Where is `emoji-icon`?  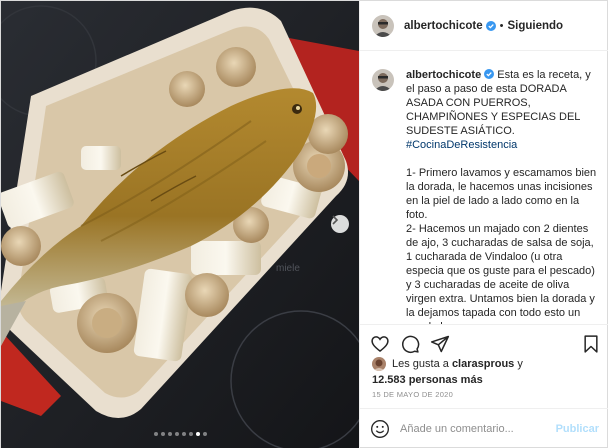 emoji-icon is located at coordinates (380, 429).